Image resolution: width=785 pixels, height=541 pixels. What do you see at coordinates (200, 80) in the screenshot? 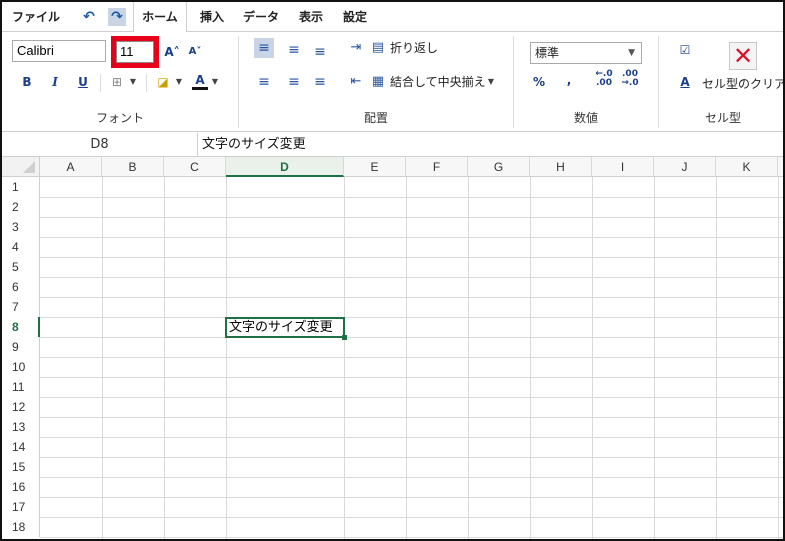
I see `font-color-icon: A` at bounding box center [200, 80].